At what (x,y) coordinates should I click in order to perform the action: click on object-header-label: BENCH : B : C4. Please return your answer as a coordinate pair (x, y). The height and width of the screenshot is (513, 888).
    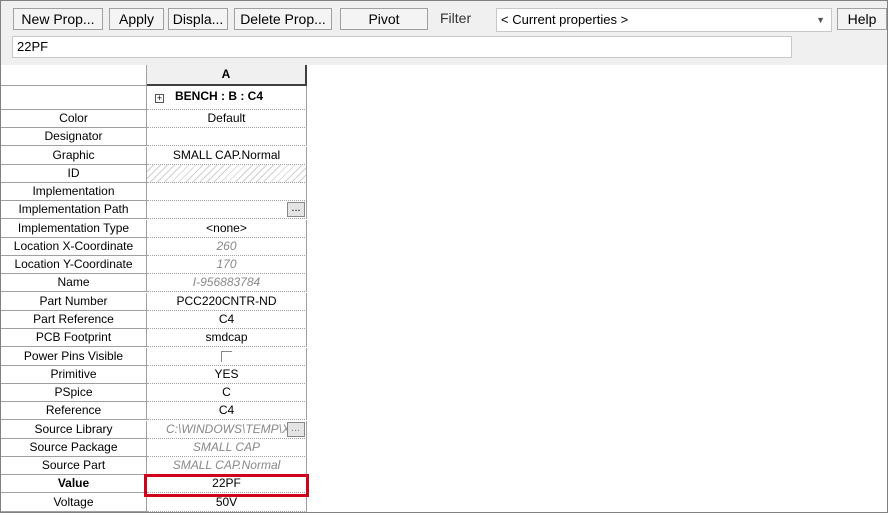
    Looking at the image, I should click on (219, 96).